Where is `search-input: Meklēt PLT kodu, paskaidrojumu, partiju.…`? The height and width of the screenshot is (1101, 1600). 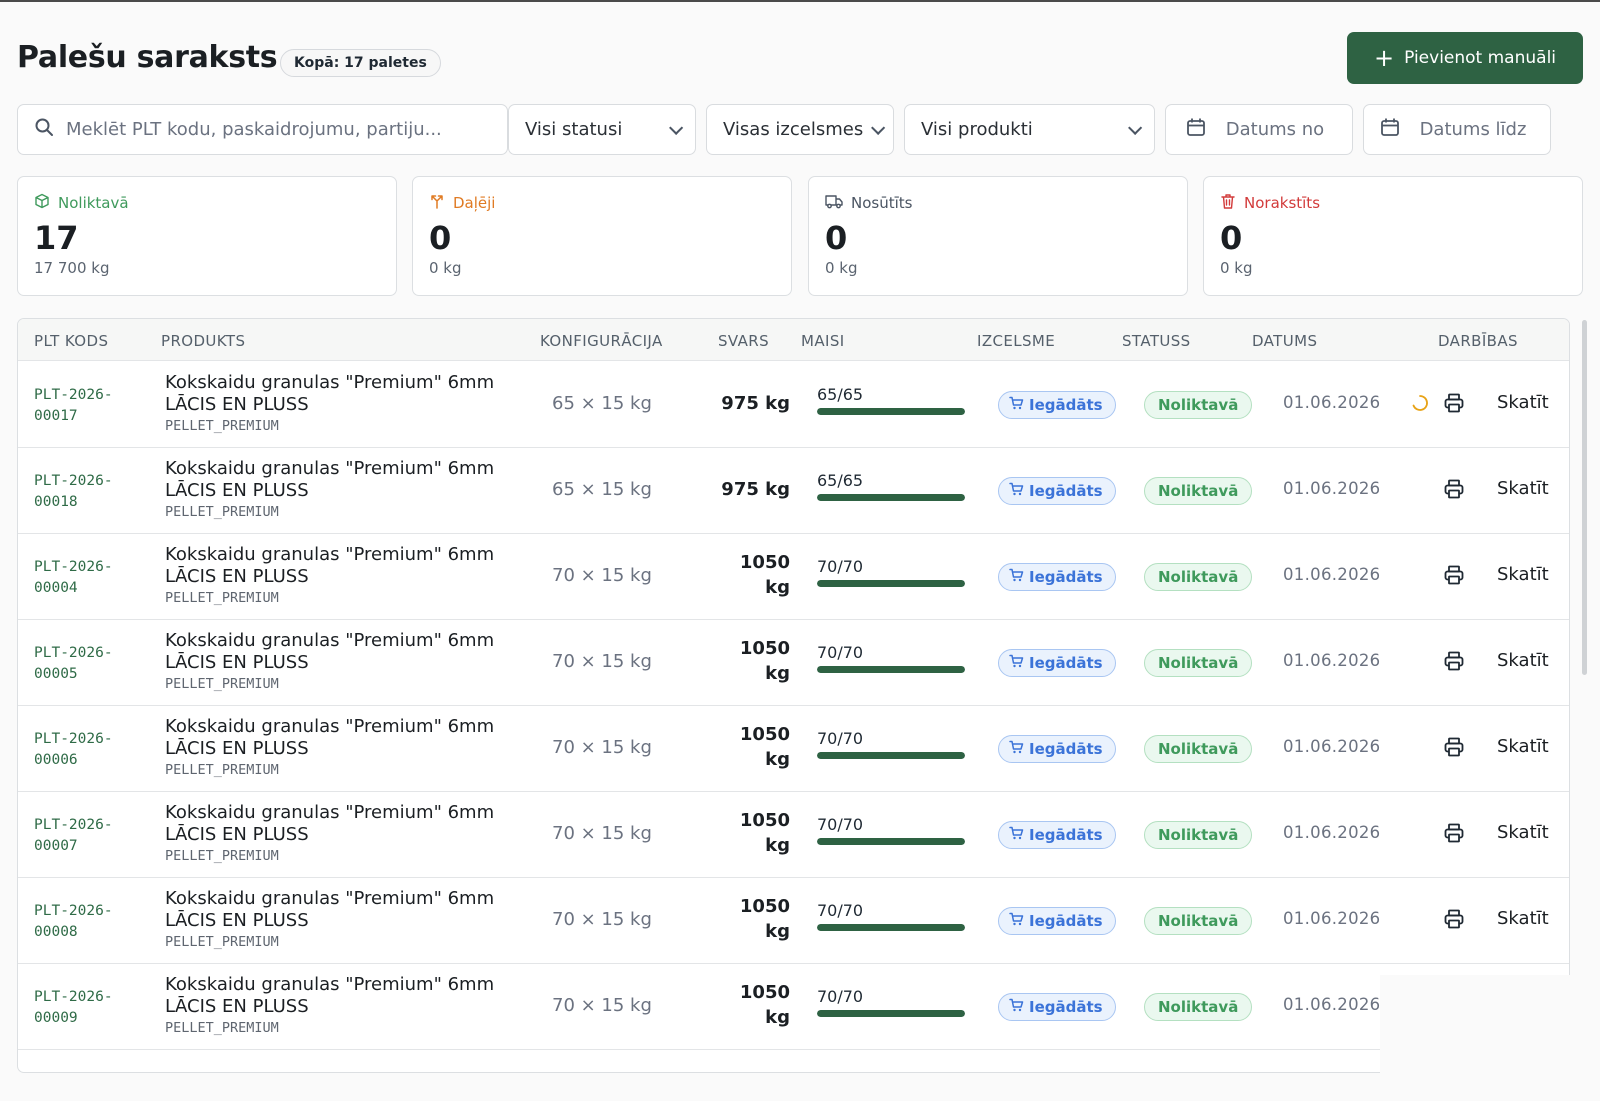 search-input: Meklēt PLT kodu, paskaidrojumu, partiju.… is located at coordinates (262, 129).